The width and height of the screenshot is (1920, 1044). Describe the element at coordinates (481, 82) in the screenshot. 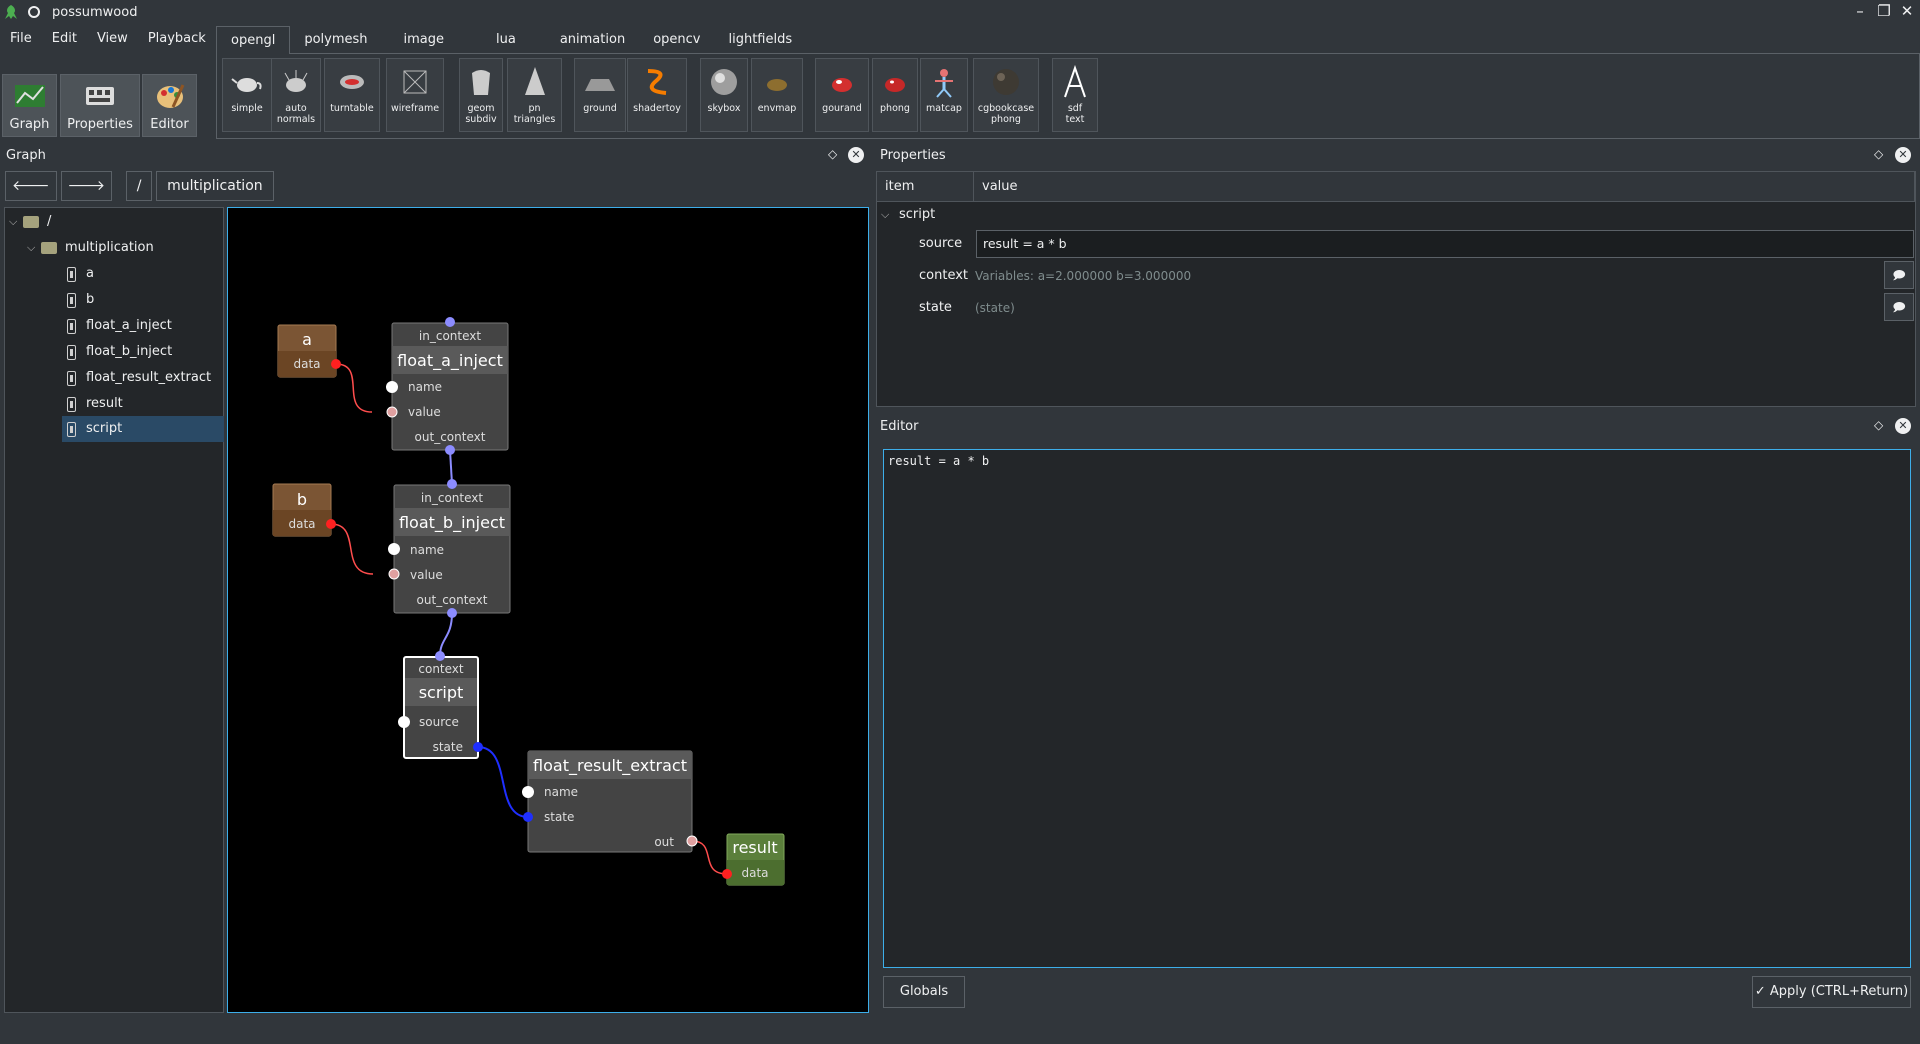

I see `subdiv-shape-icon` at that location.